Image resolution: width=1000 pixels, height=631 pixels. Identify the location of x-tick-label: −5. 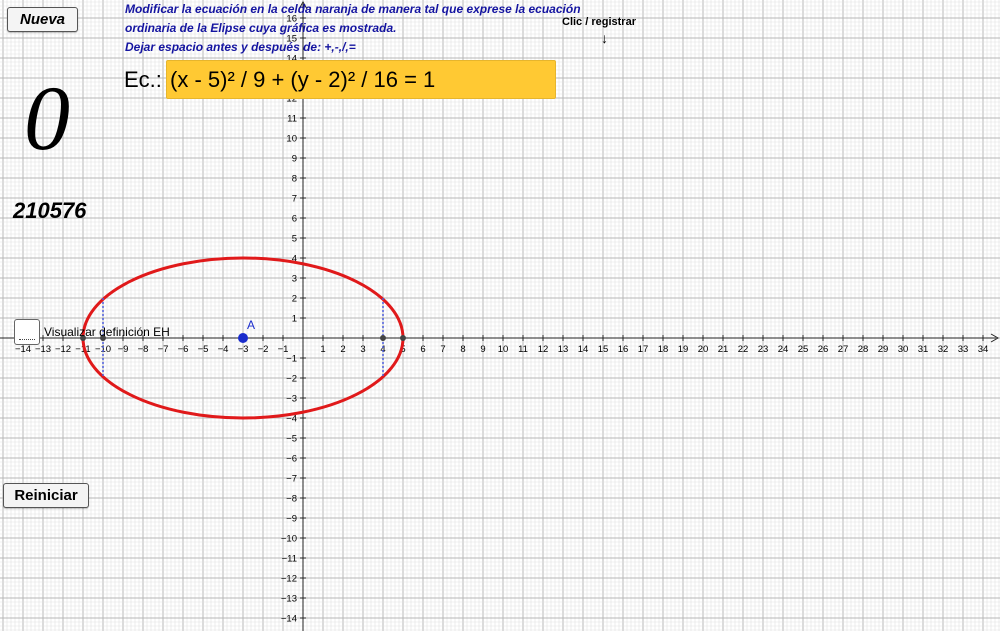
(203, 349).